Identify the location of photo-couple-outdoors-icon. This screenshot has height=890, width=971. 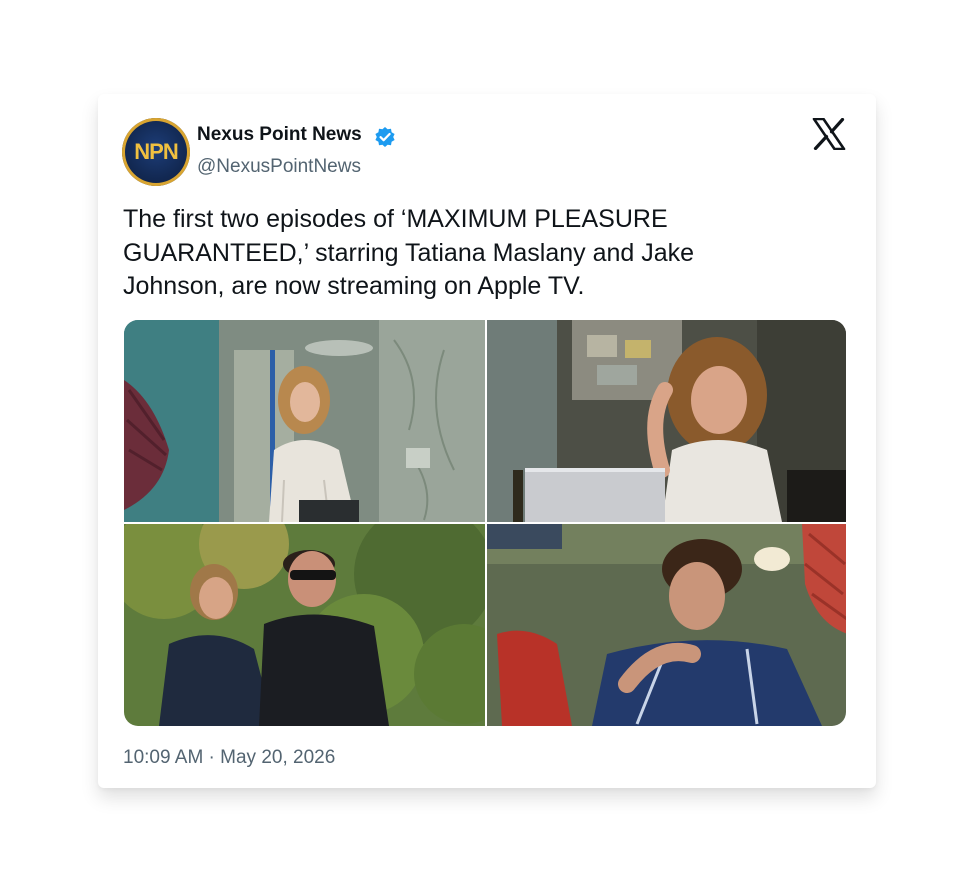
(304, 625).